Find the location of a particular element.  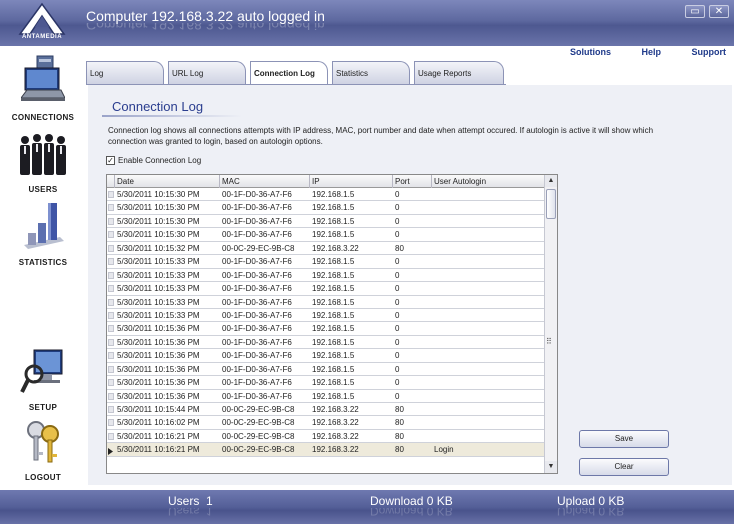

sidebar-item-statistics: STATISTICS is located at coordinates (43, 234).